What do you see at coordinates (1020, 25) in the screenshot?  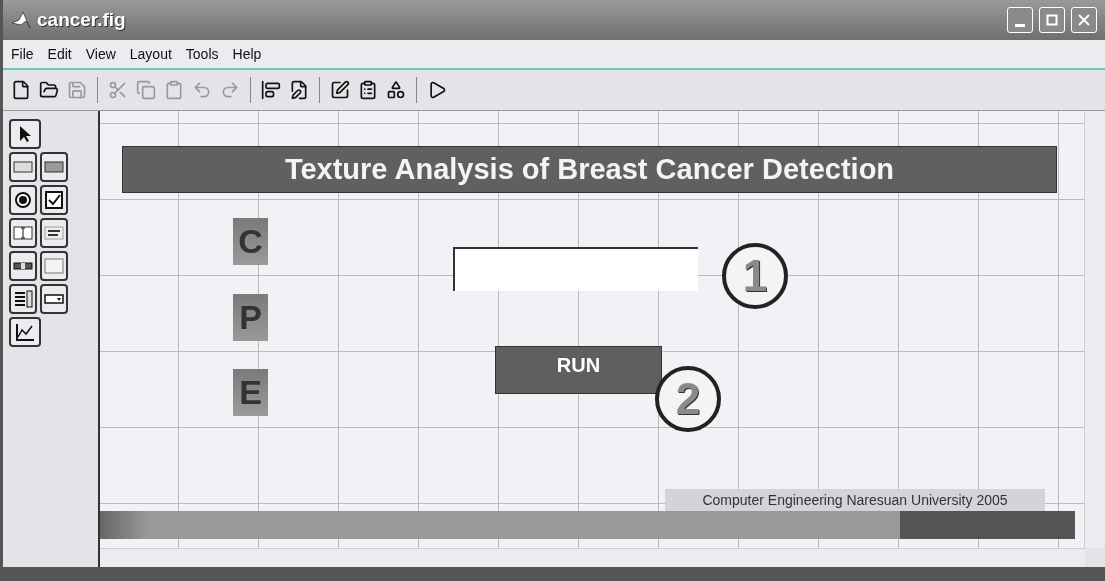 I see `minimize-icon` at bounding box center [1020, 25].